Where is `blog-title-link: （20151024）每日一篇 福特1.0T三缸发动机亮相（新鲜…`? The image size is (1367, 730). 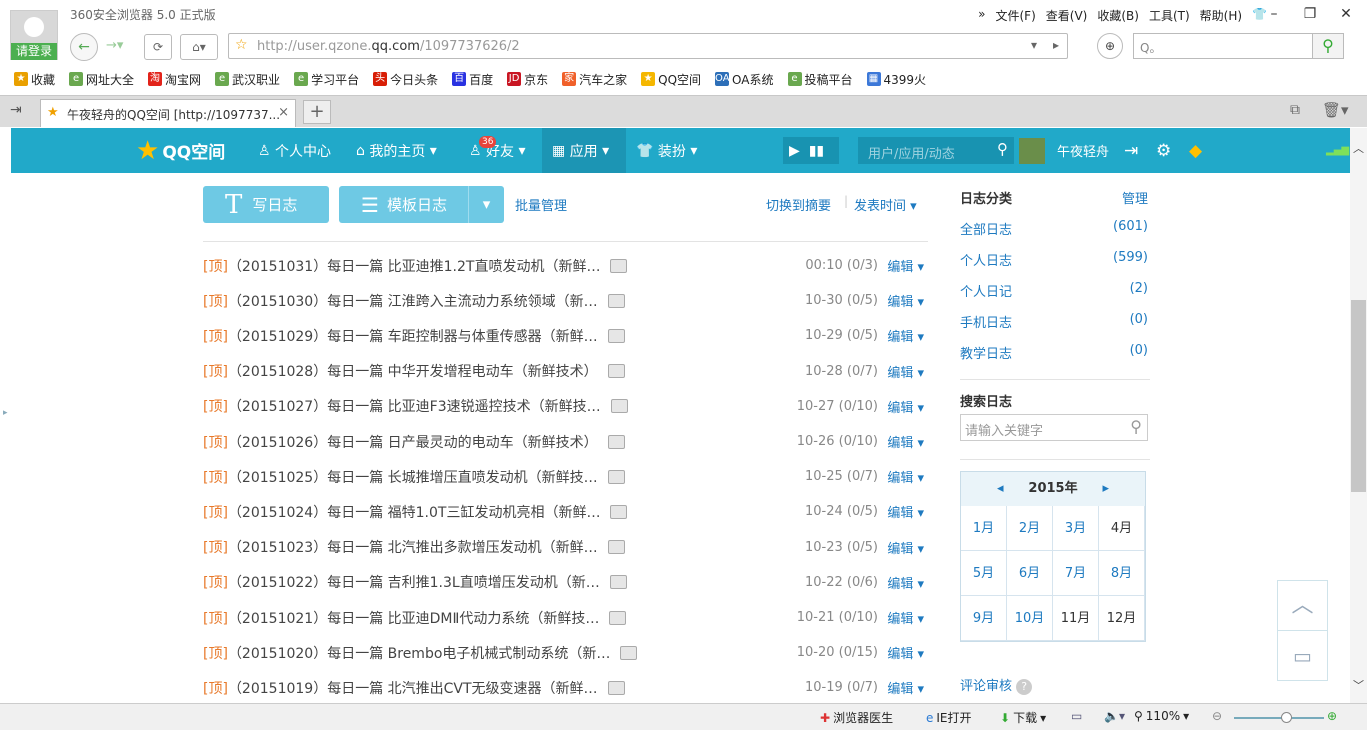 blog-title-link: （20151024）每日一篇 福特1.0T三缸发动机亮相（新鲜… is located at coordinates (414, 512).